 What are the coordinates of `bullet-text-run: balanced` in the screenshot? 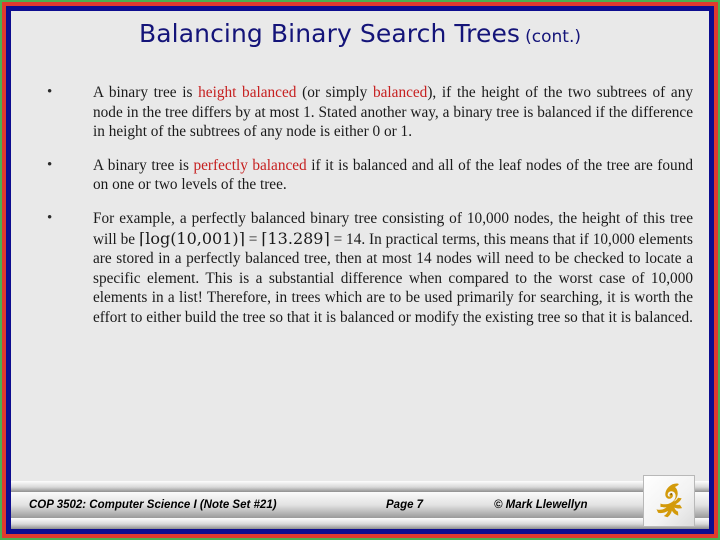 It's located at (400, 92).